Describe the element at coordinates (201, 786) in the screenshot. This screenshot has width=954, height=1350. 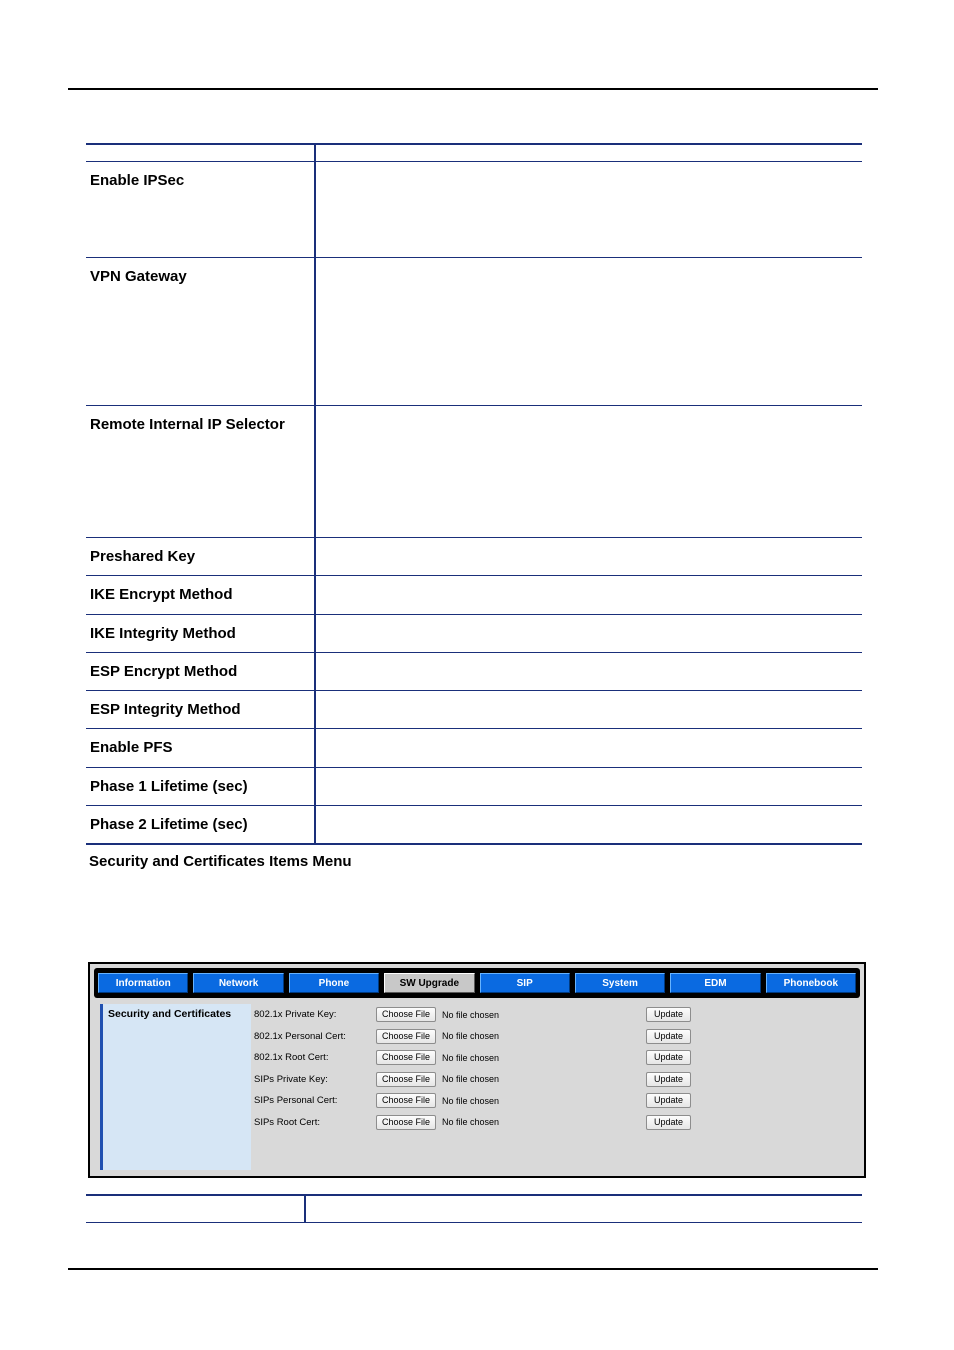
I see `row-label-phase-1-lifetime: Phase 1 Lifetime (sec)` at that location.